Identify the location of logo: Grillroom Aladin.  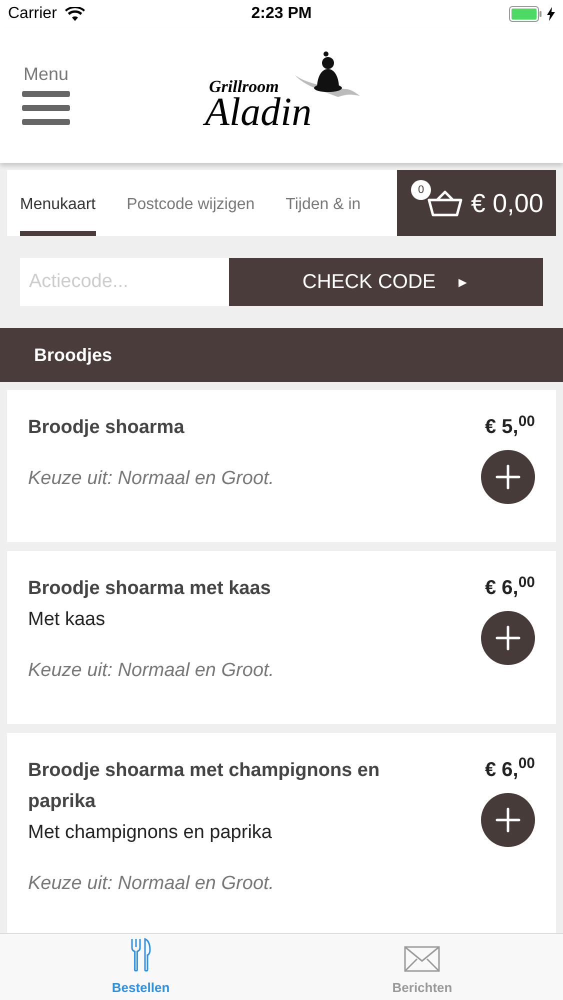
(285, 97).